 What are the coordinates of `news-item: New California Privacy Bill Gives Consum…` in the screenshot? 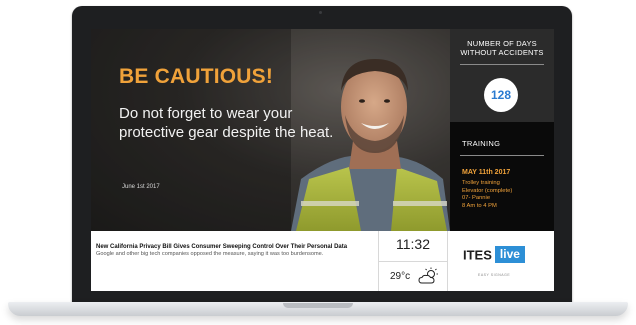 It's located at (233, 251).